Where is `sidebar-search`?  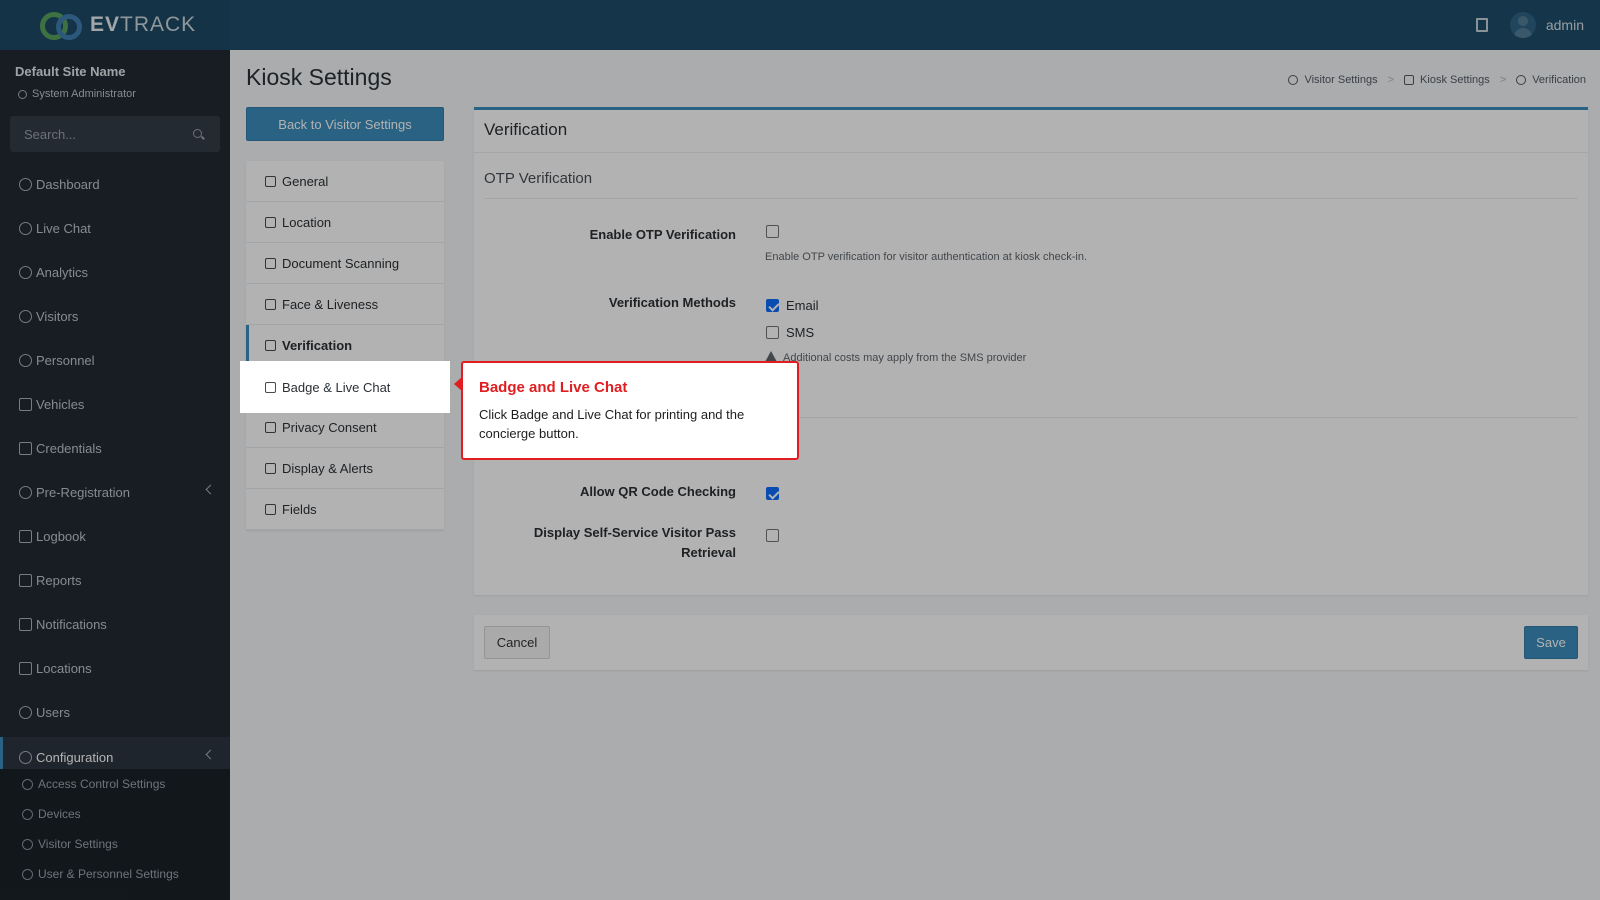
sidebar-search is located at coordinates (115, 134).